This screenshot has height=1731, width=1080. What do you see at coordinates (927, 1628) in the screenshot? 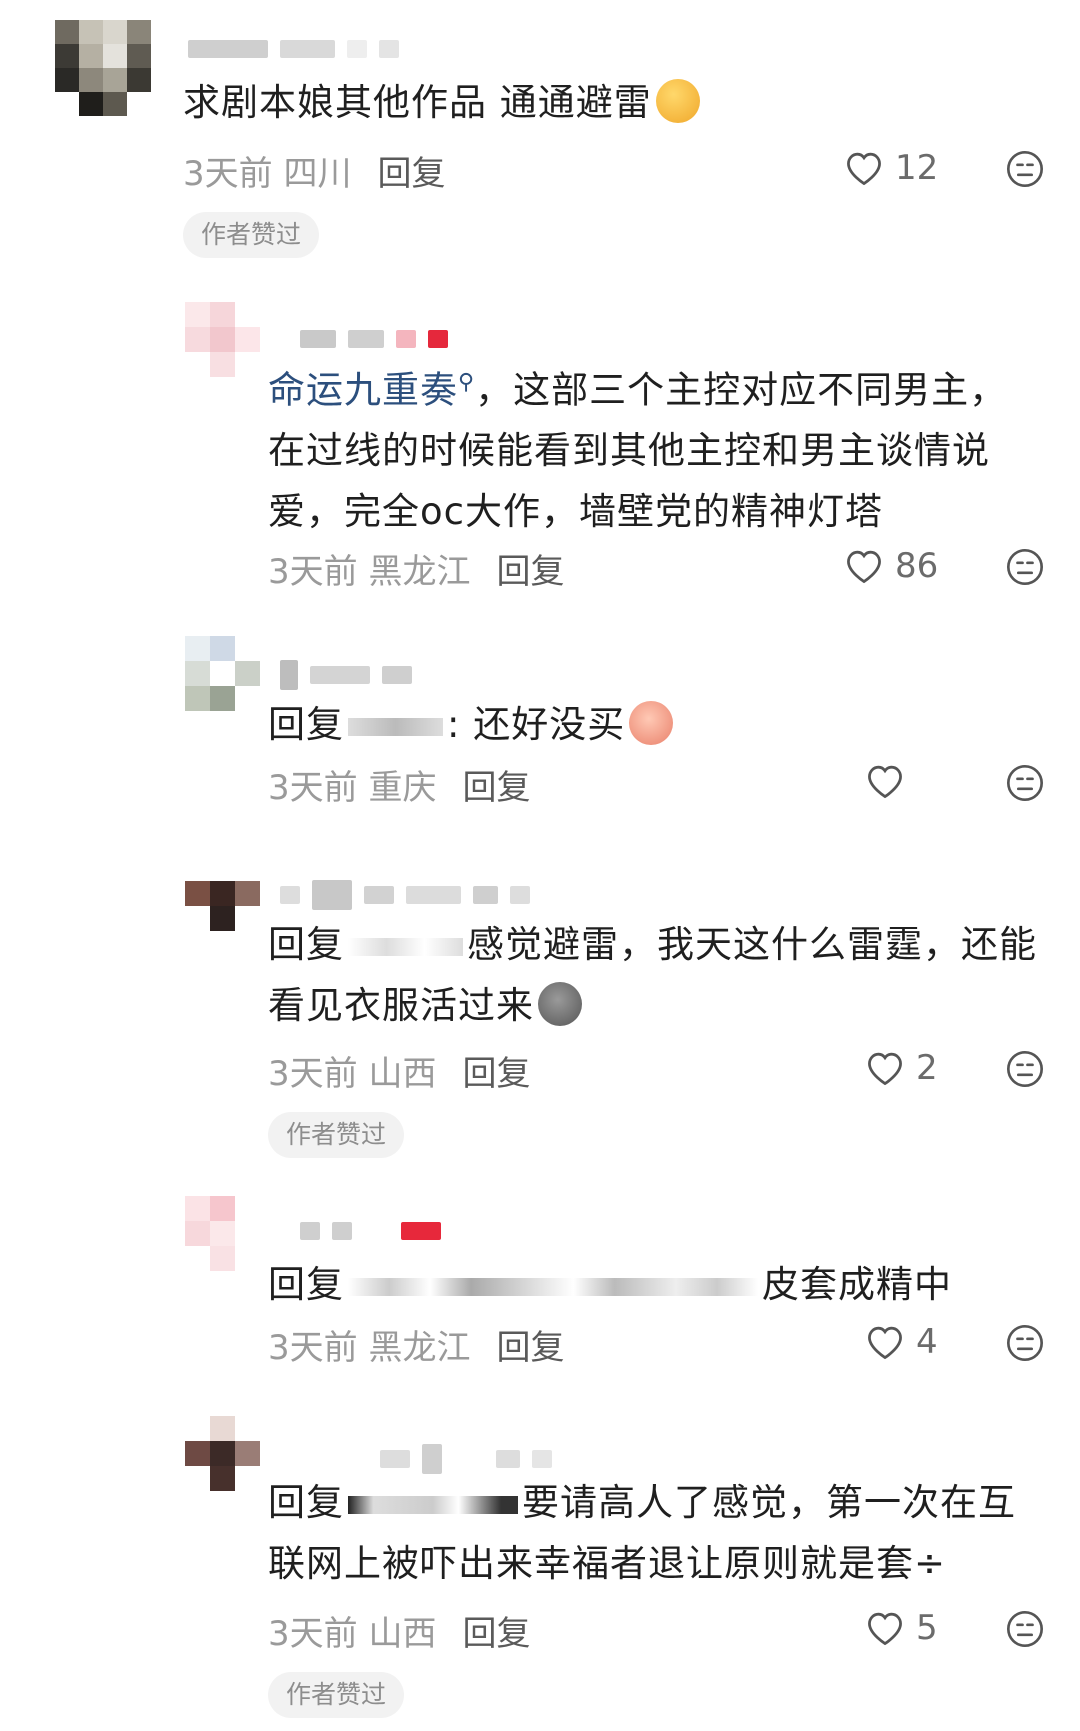
I see `like-count: 5` at bounding box center [927, 1628].